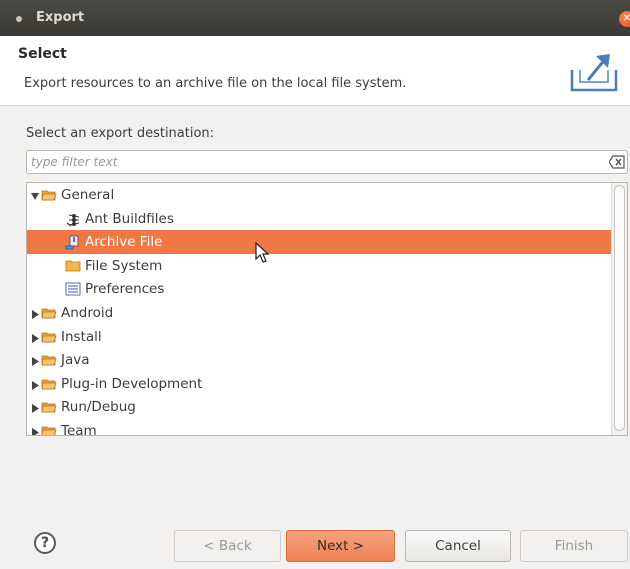 The image size is (630, 569). I want to click on ant-icon, so click(73, 219).